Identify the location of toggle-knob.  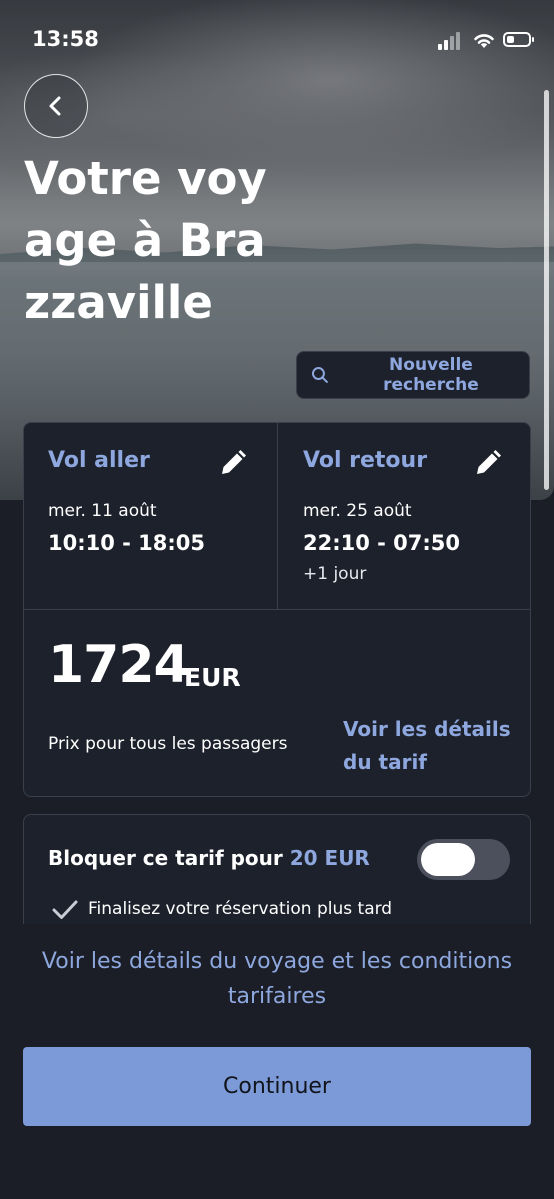
(448, 859).